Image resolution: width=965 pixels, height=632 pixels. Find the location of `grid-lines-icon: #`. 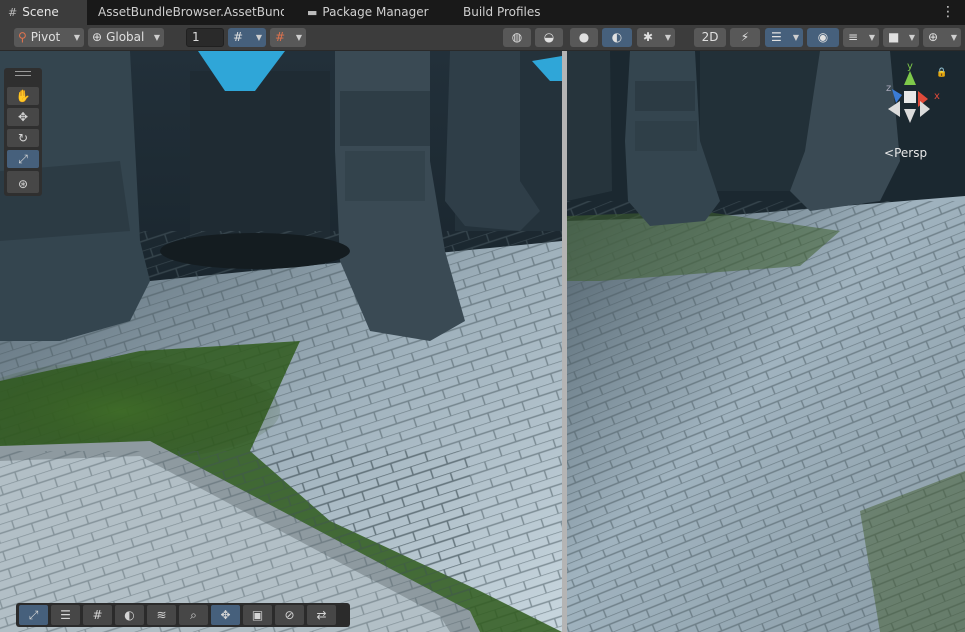

grid-lines-icon: # is located at coordinates (97, 615).